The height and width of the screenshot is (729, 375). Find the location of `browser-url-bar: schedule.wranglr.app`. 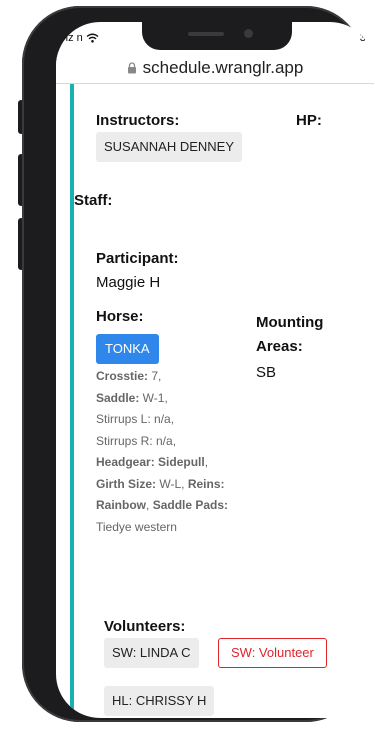

browser-url-bar: schedule.wranglr.app is located at coordinates (215, 68).